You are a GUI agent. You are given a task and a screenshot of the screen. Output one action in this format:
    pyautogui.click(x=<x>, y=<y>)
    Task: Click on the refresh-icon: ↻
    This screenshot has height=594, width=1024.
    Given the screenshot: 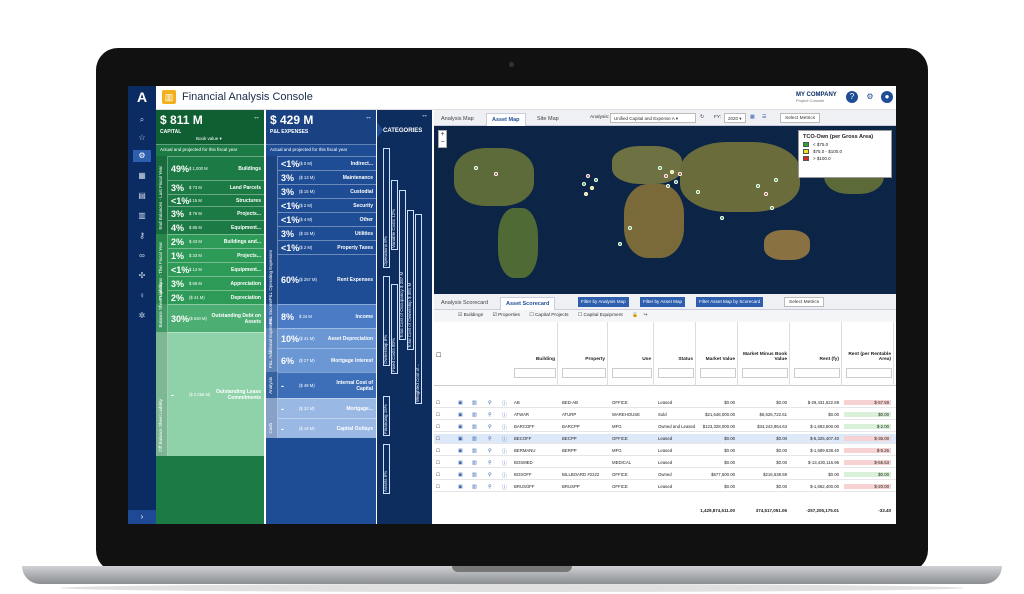 What is the action you would take?
    pyautogui.click(x=702, y=117)
    